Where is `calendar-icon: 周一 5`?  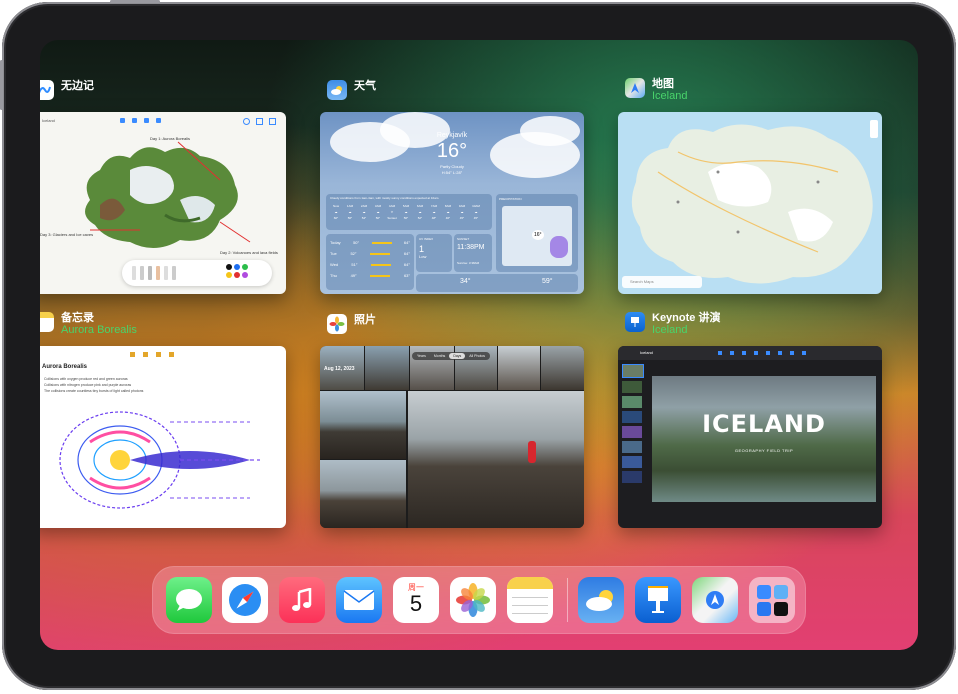 calendar-icon: 周一 5 is located at coordinates (416, 600).